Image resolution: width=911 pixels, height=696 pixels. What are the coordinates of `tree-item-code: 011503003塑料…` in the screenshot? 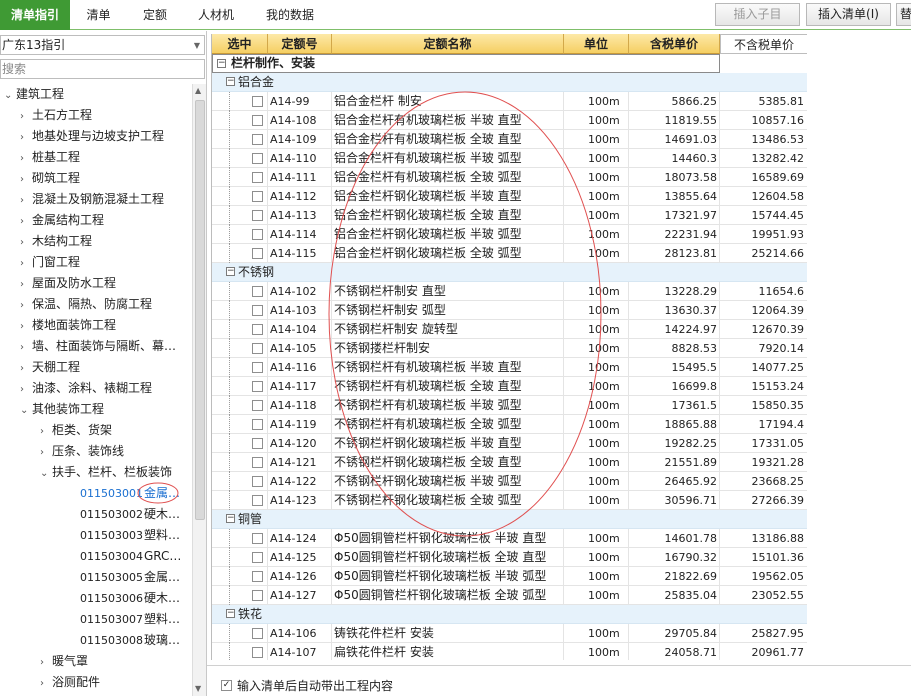 It's located at (130, 535).